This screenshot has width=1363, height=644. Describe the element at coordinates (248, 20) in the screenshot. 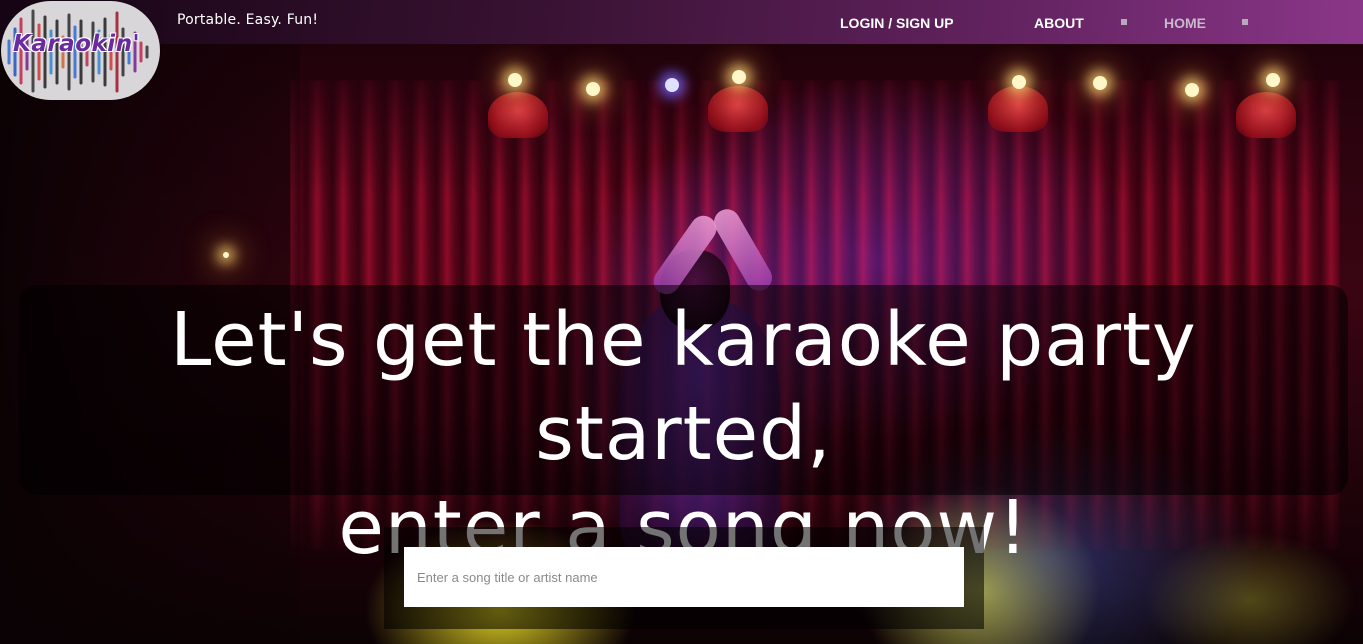

I see `tagline: Portable. Easy. Fun!` at that location.